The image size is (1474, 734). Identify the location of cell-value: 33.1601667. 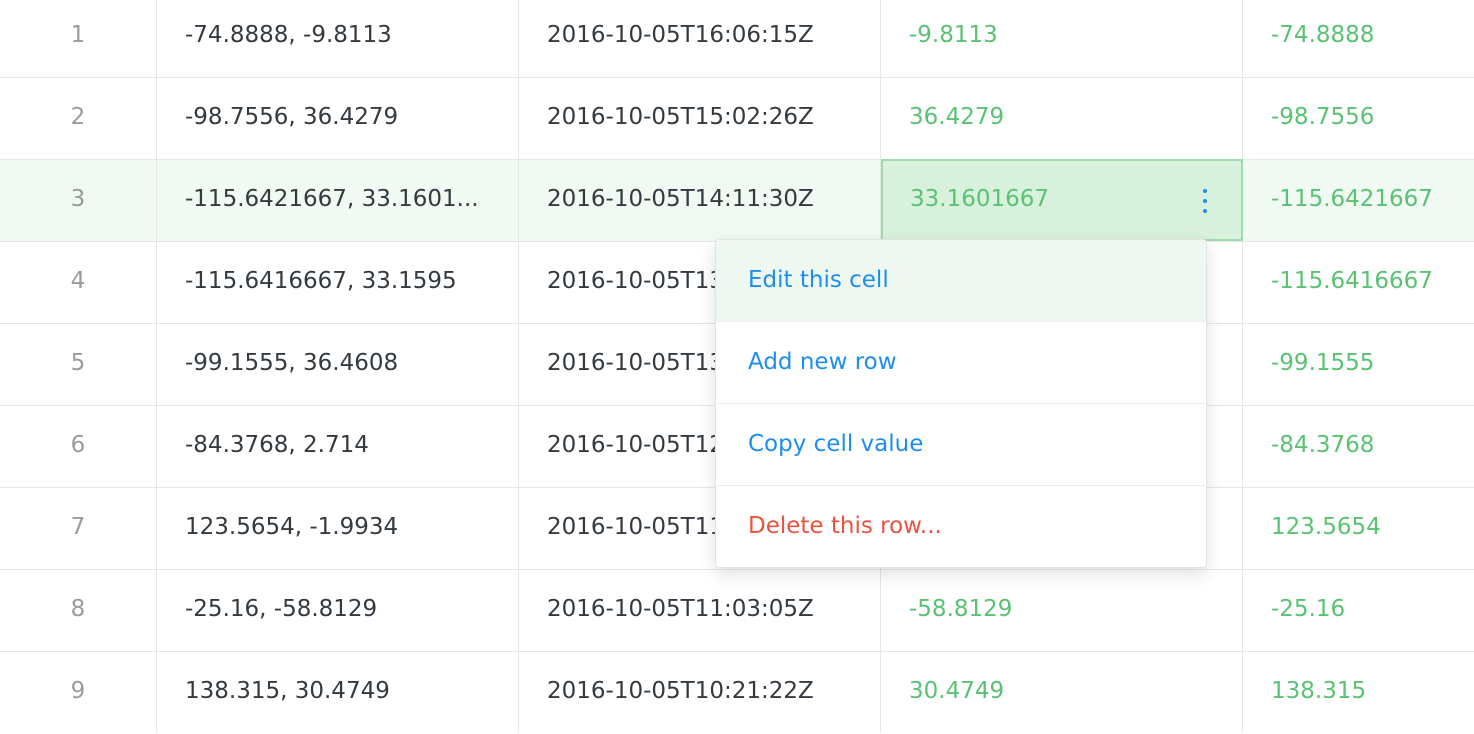
(980, 199).